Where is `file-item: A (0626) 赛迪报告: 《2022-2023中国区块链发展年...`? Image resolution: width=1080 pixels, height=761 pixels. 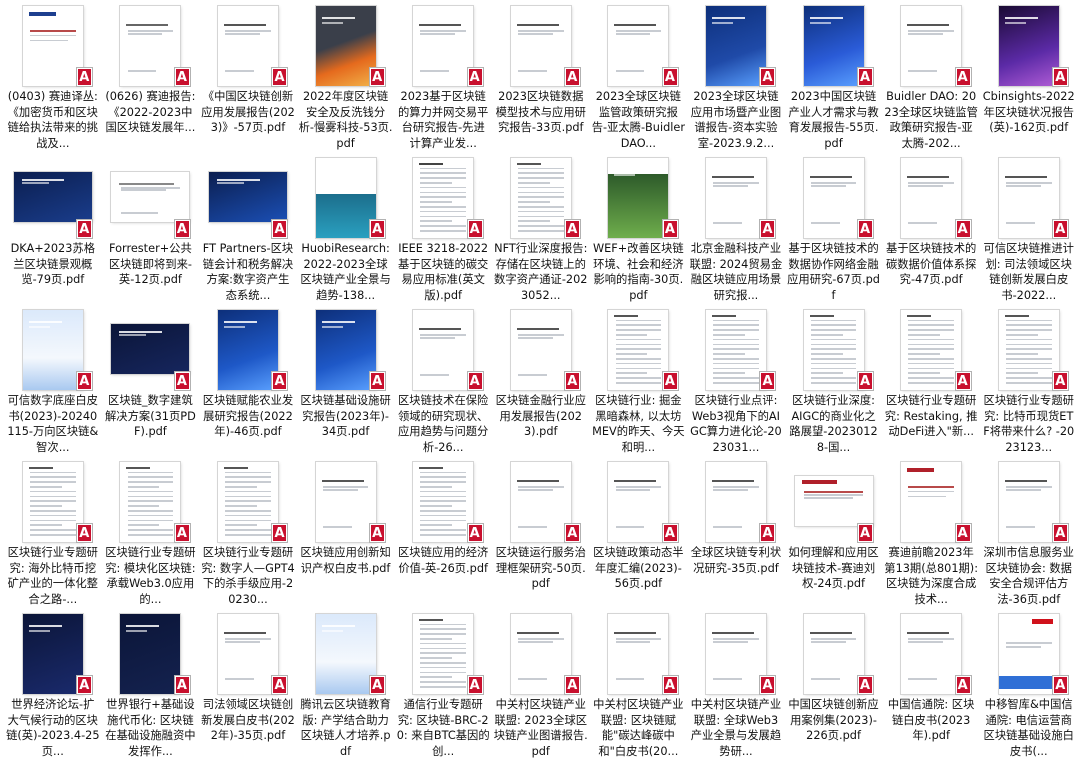
file-item: A (0626) 赛迪报告: 《2022-2023中国区块链发展年... is located at coordinates (151, 75).